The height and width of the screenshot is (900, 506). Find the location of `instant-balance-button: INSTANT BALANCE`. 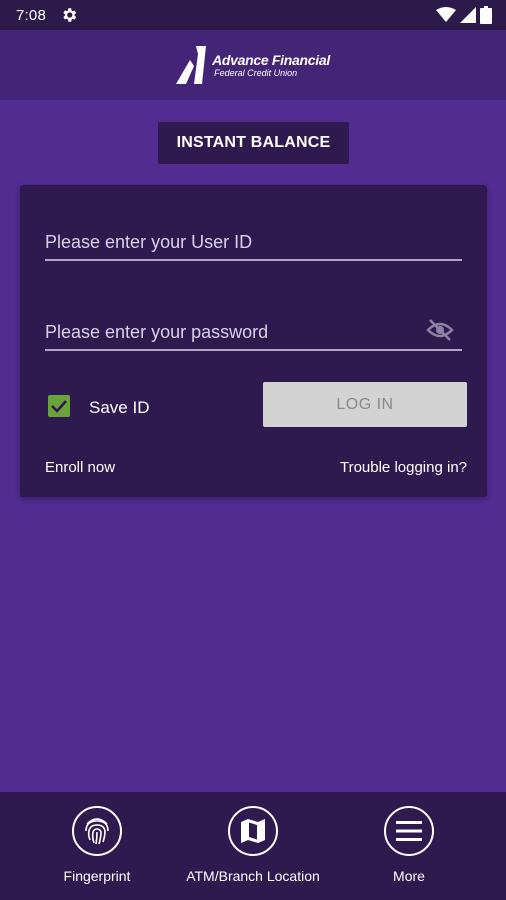

instant-balance-button: INSTANT BALANCE is located at coordinates (253, 143).